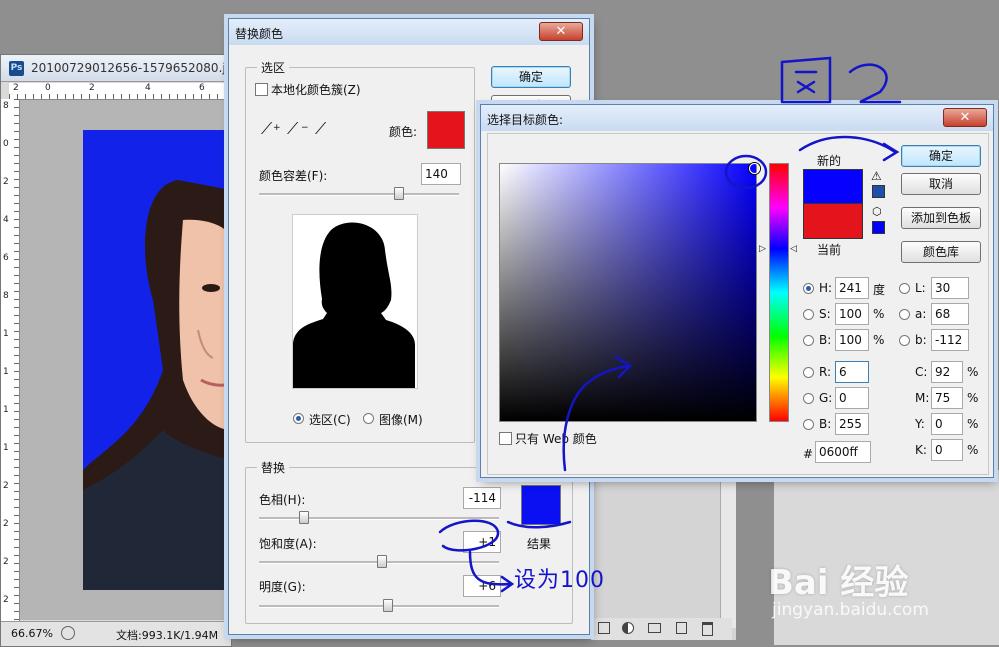 The image size is (999, 647). I want to click on set-to-100-note: 设为100, so click(559, 580).